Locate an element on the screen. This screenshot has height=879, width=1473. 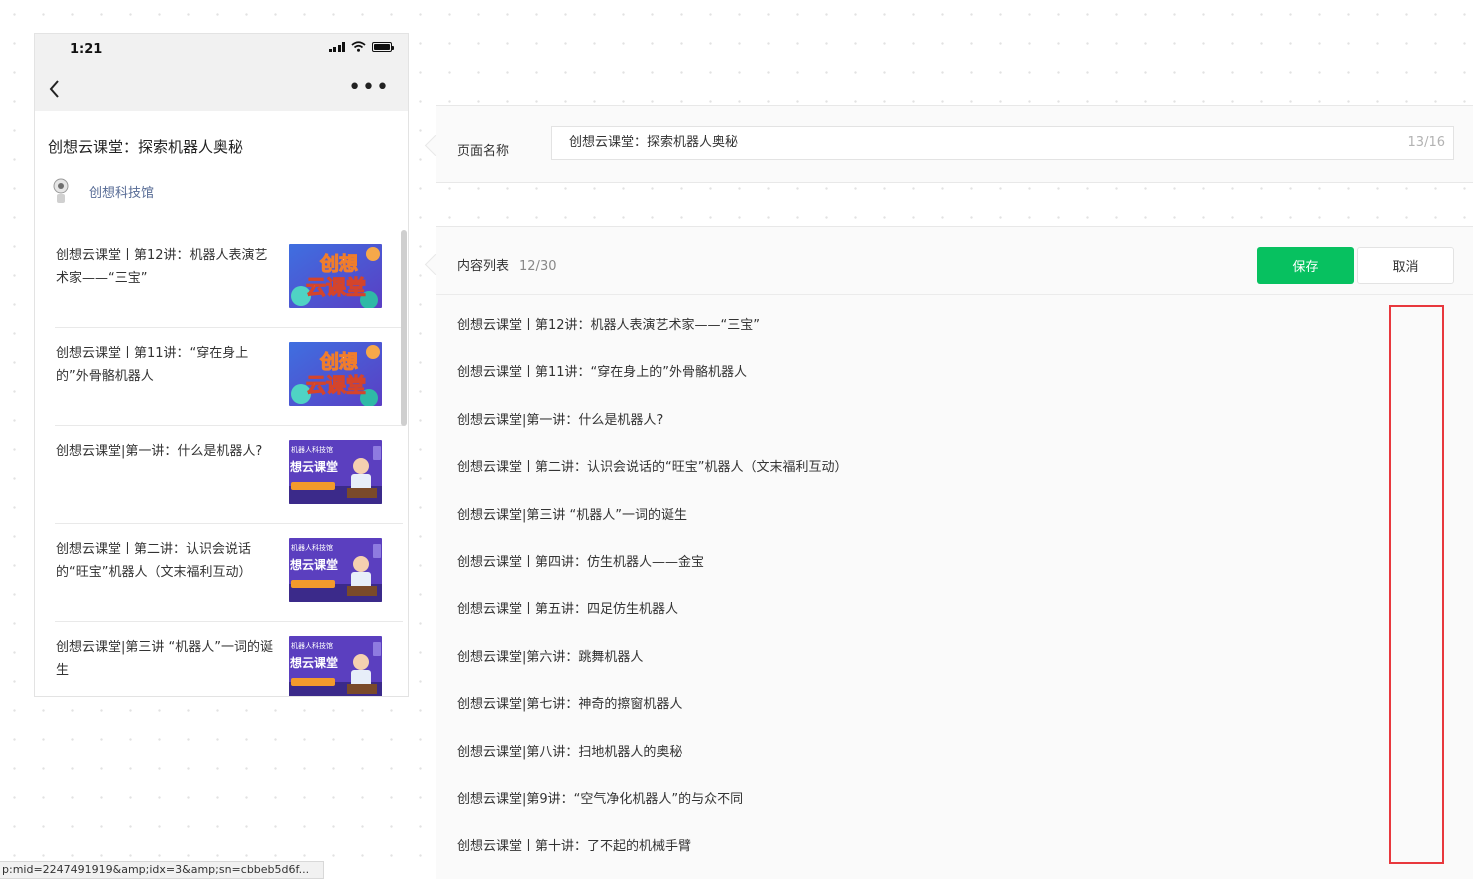
content-list-header: 内容列表 12/30 is located at coordinates (506, 264).